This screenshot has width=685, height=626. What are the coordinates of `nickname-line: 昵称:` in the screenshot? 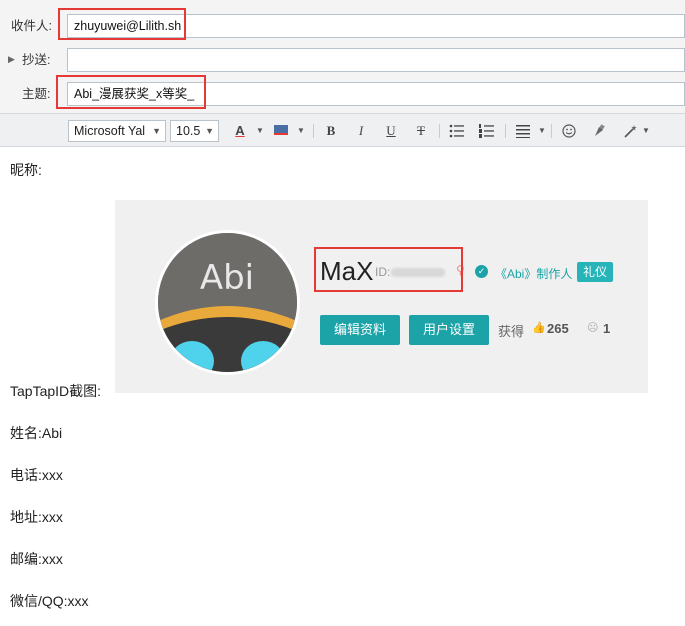 It's located at (26, 170).